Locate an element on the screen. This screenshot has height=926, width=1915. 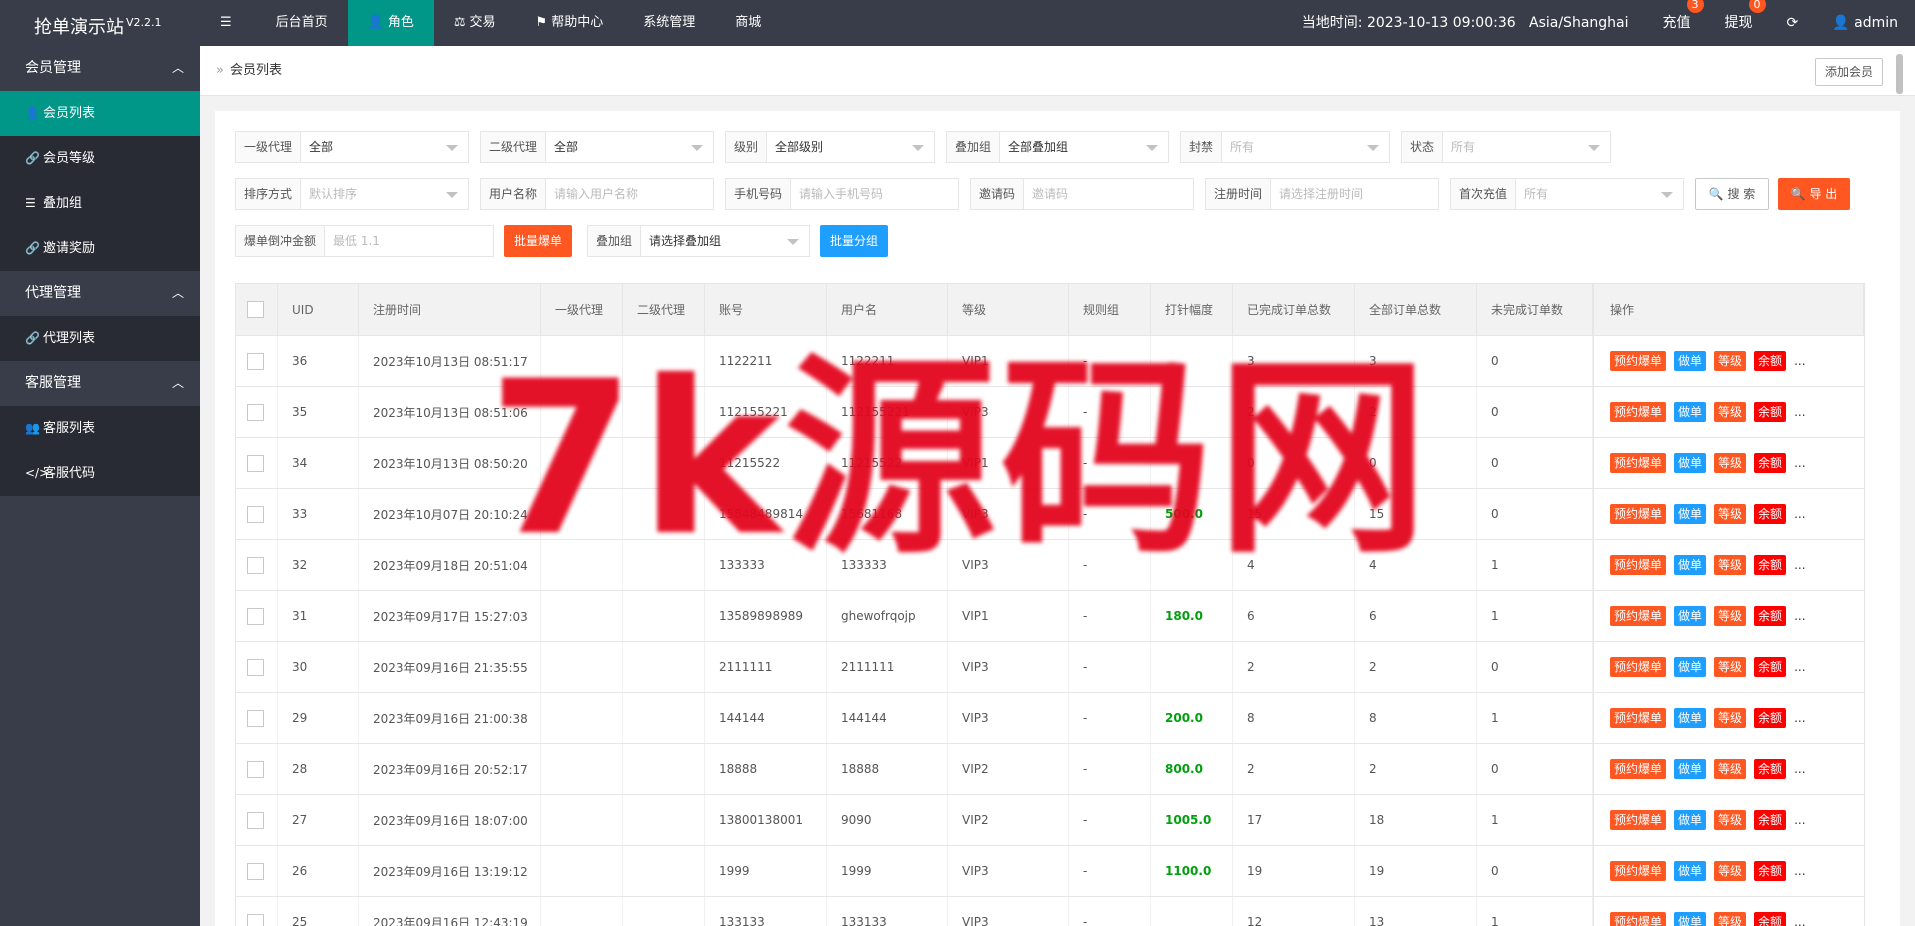
filter-agent2: 二级代理 全部 is located at coordinates (597, 147).